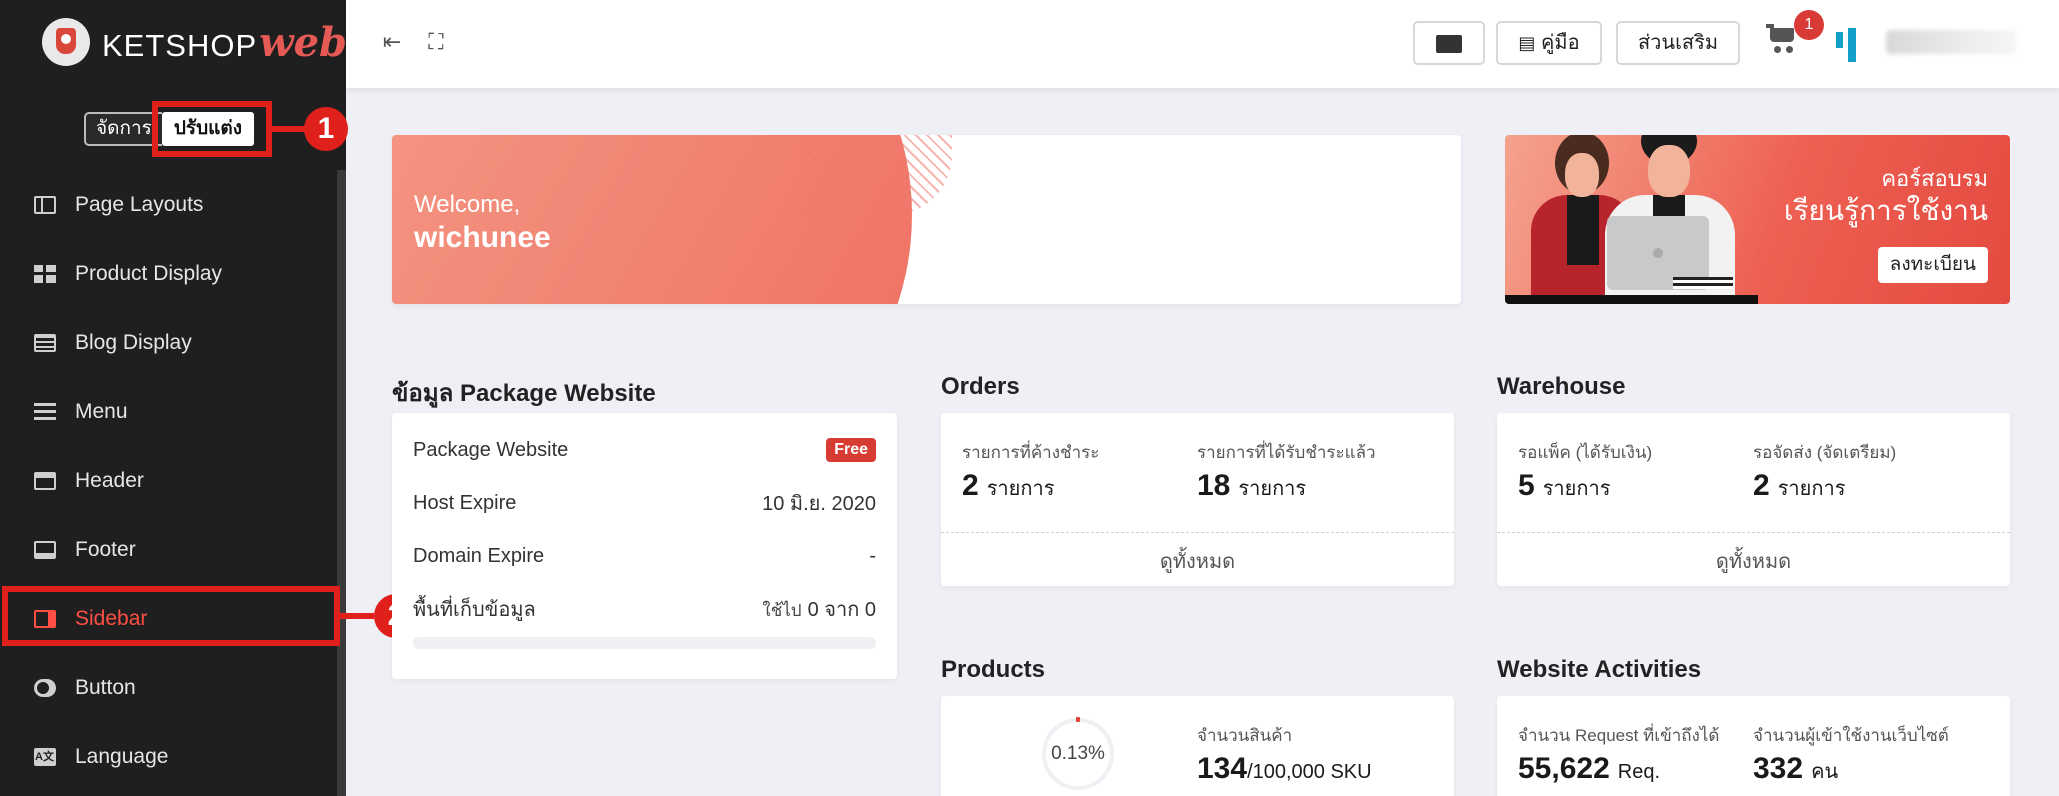 This screenshot has height=796, width=2059. I want to click on addons-button: ส่วนเสริม, so click(1678, 43).